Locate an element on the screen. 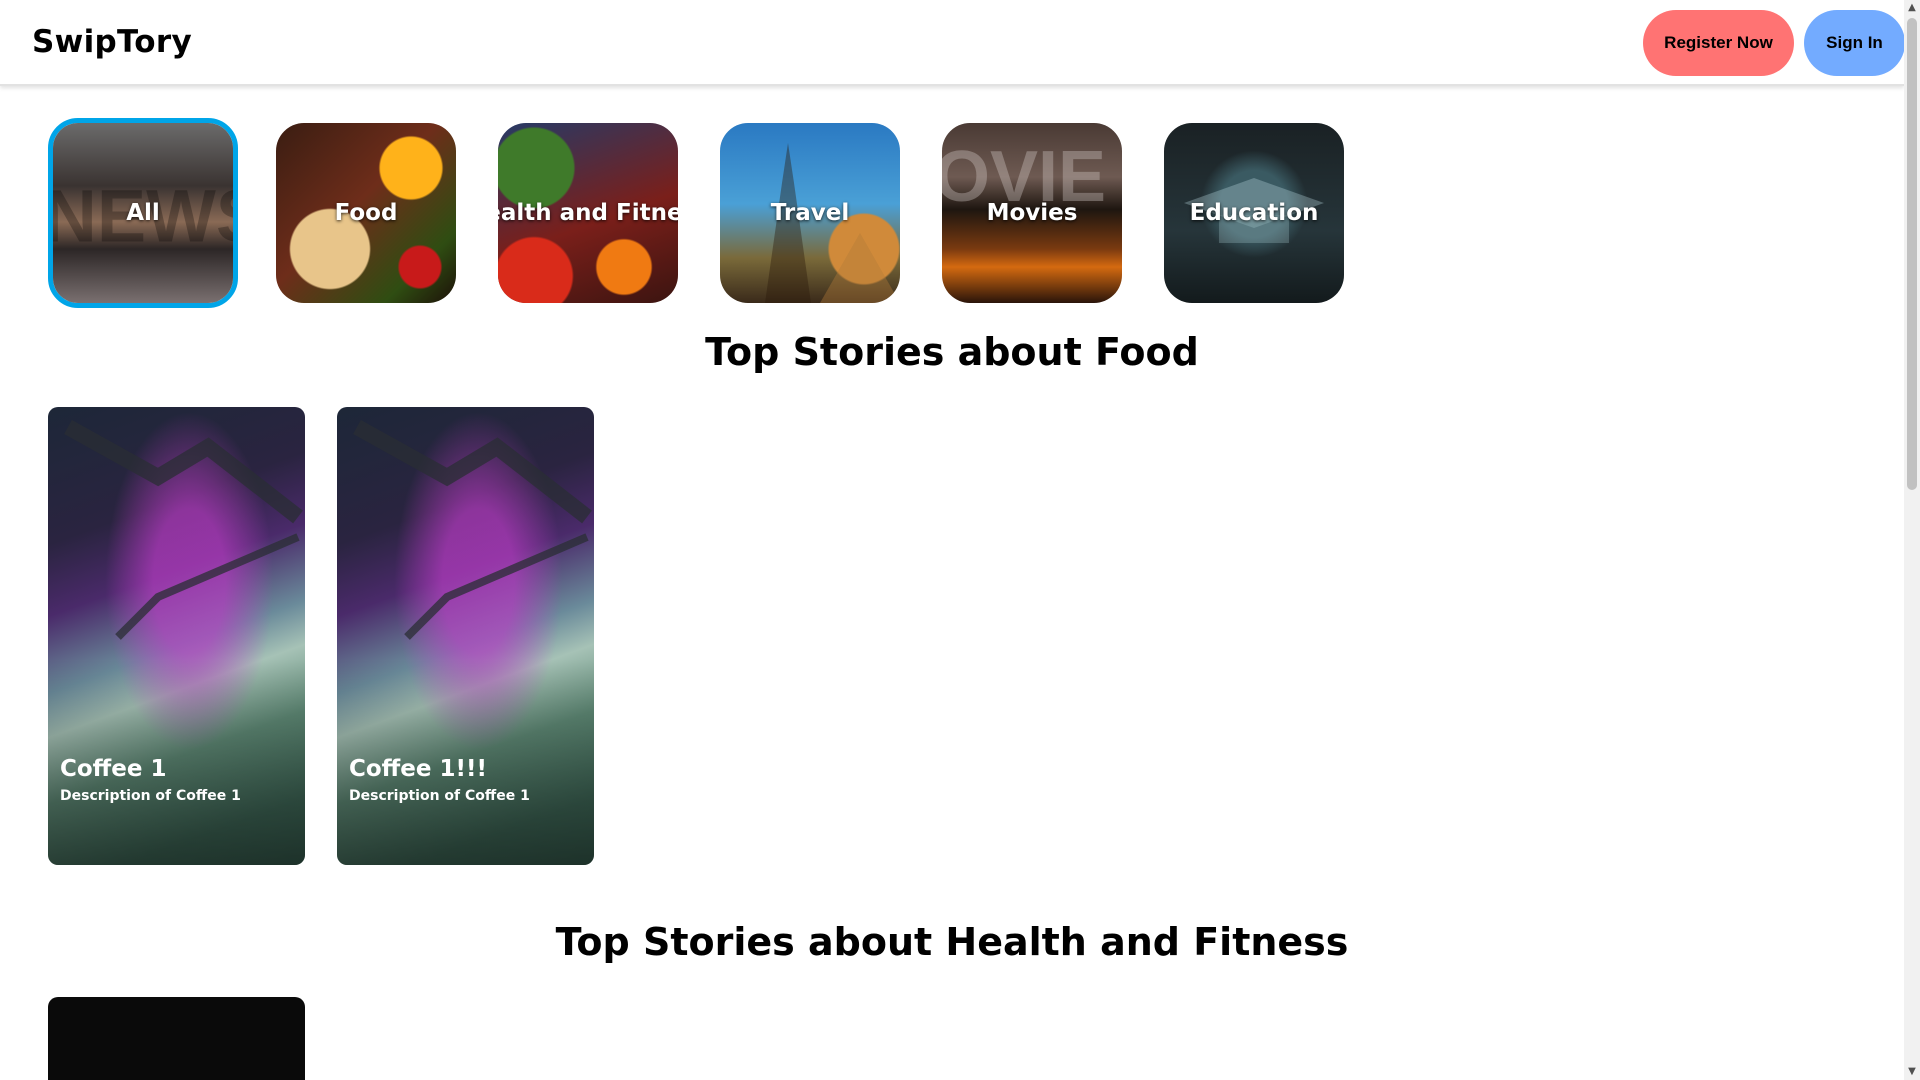 The image size is (1920, 1080). category-label: Health and Fitness is located at coordinates (588, 213).